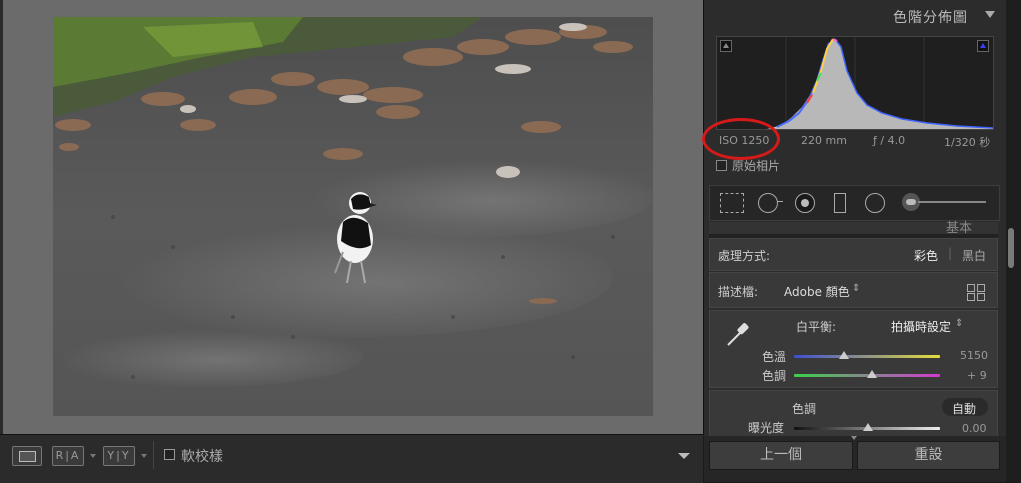 This screenshot has width=1021, height=483. I want to click on eyedropper-icon, so click(737, 334).